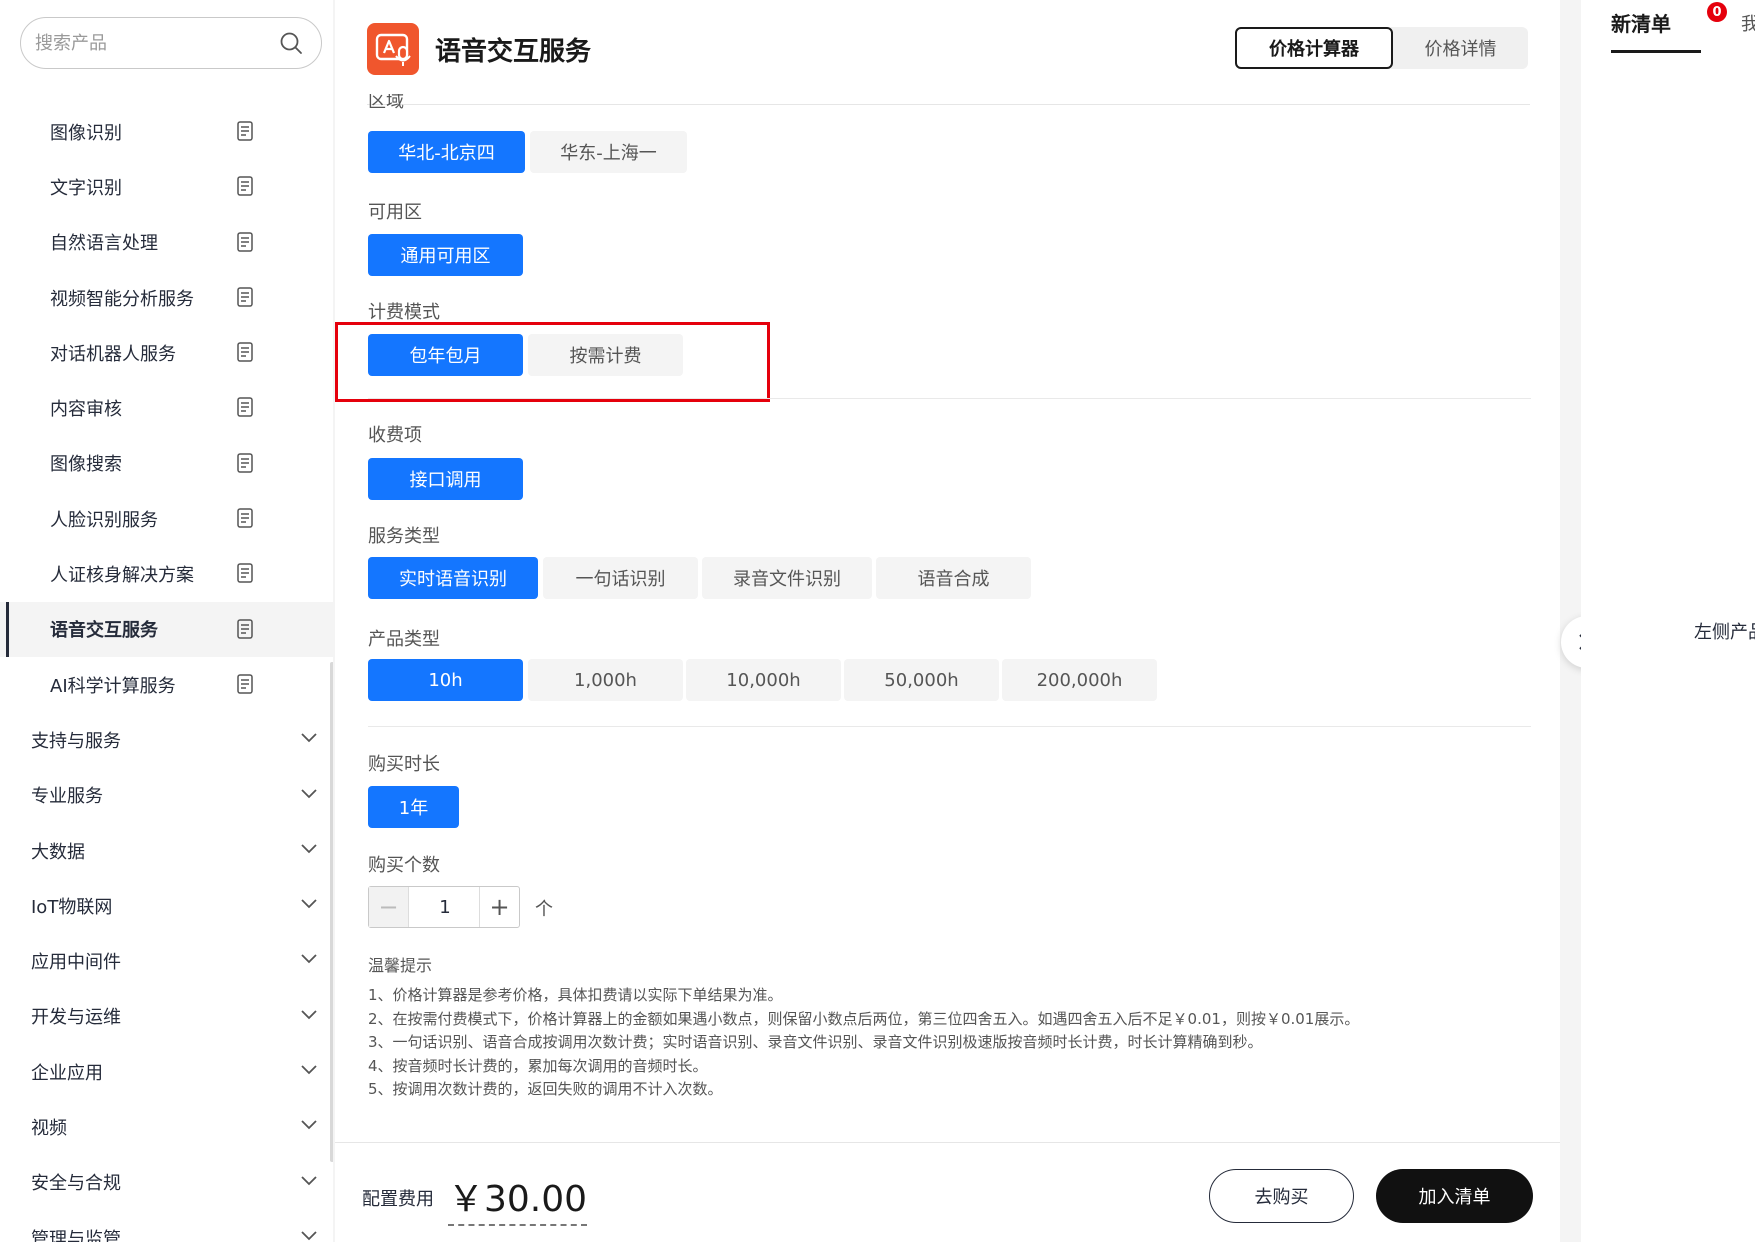 The image size is (1755, 1242). I want to click on sidebar-category-label: 专业服务, so click(67, 797).